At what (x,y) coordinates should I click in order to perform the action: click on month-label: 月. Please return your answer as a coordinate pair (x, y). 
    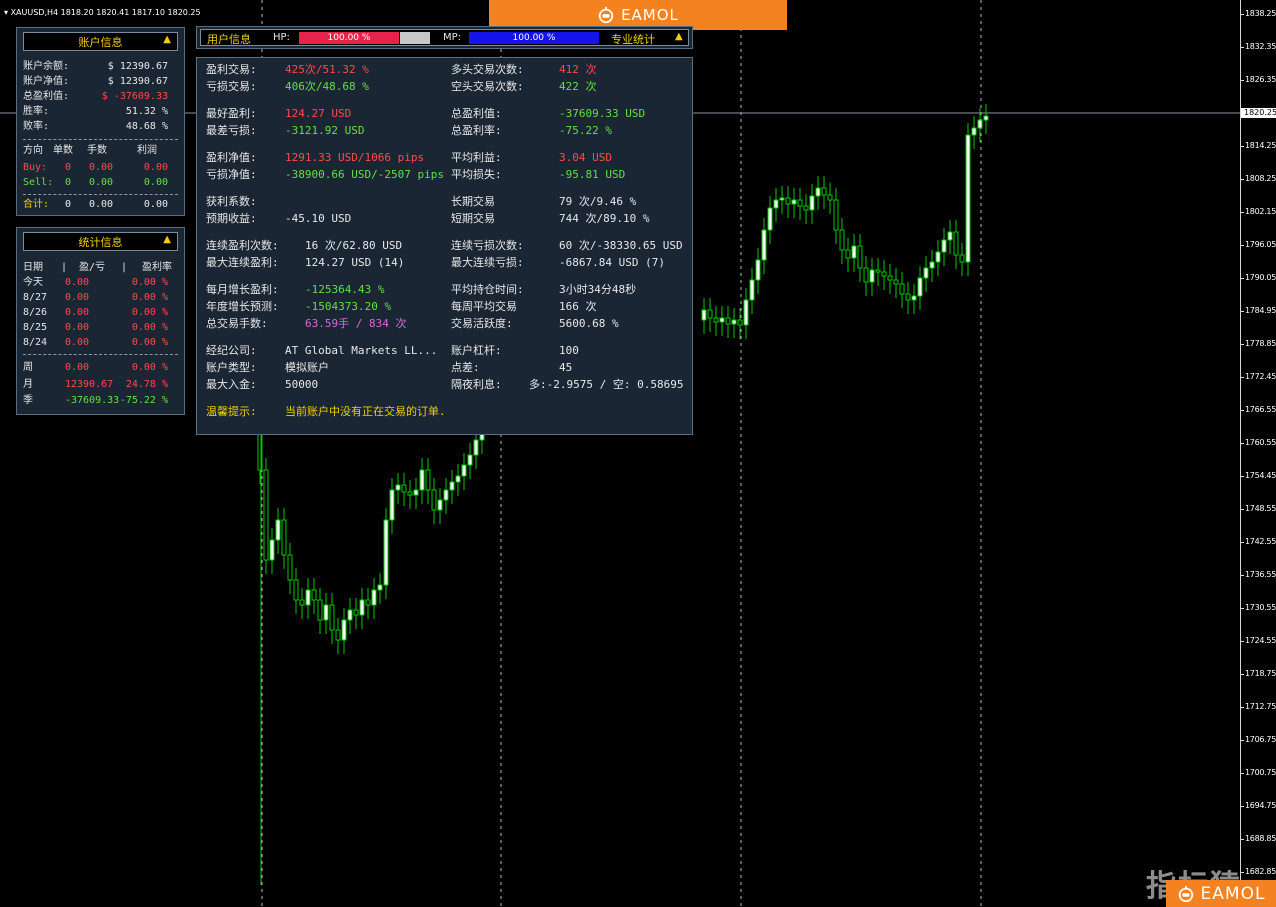
    Looking at the image, I should click on (28, 384).